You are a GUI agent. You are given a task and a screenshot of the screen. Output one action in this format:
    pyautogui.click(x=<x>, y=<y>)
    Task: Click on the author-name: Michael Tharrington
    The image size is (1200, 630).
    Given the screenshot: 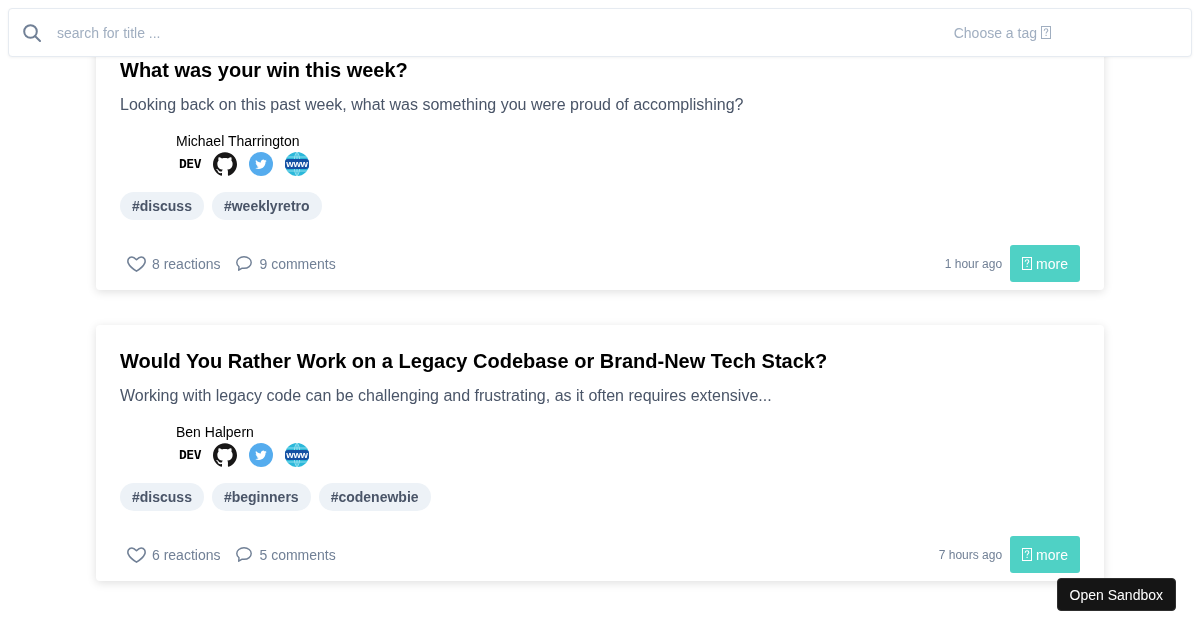 What is the action you would take?
    pyautogui.click(x=238, y=141)
    